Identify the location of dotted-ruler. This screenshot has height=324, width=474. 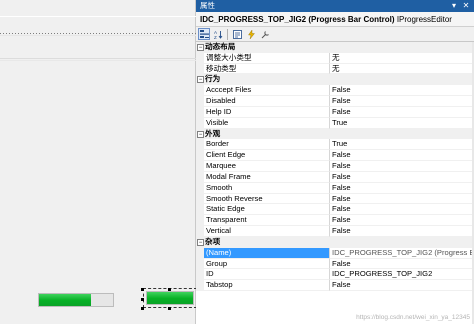
(98, 33).